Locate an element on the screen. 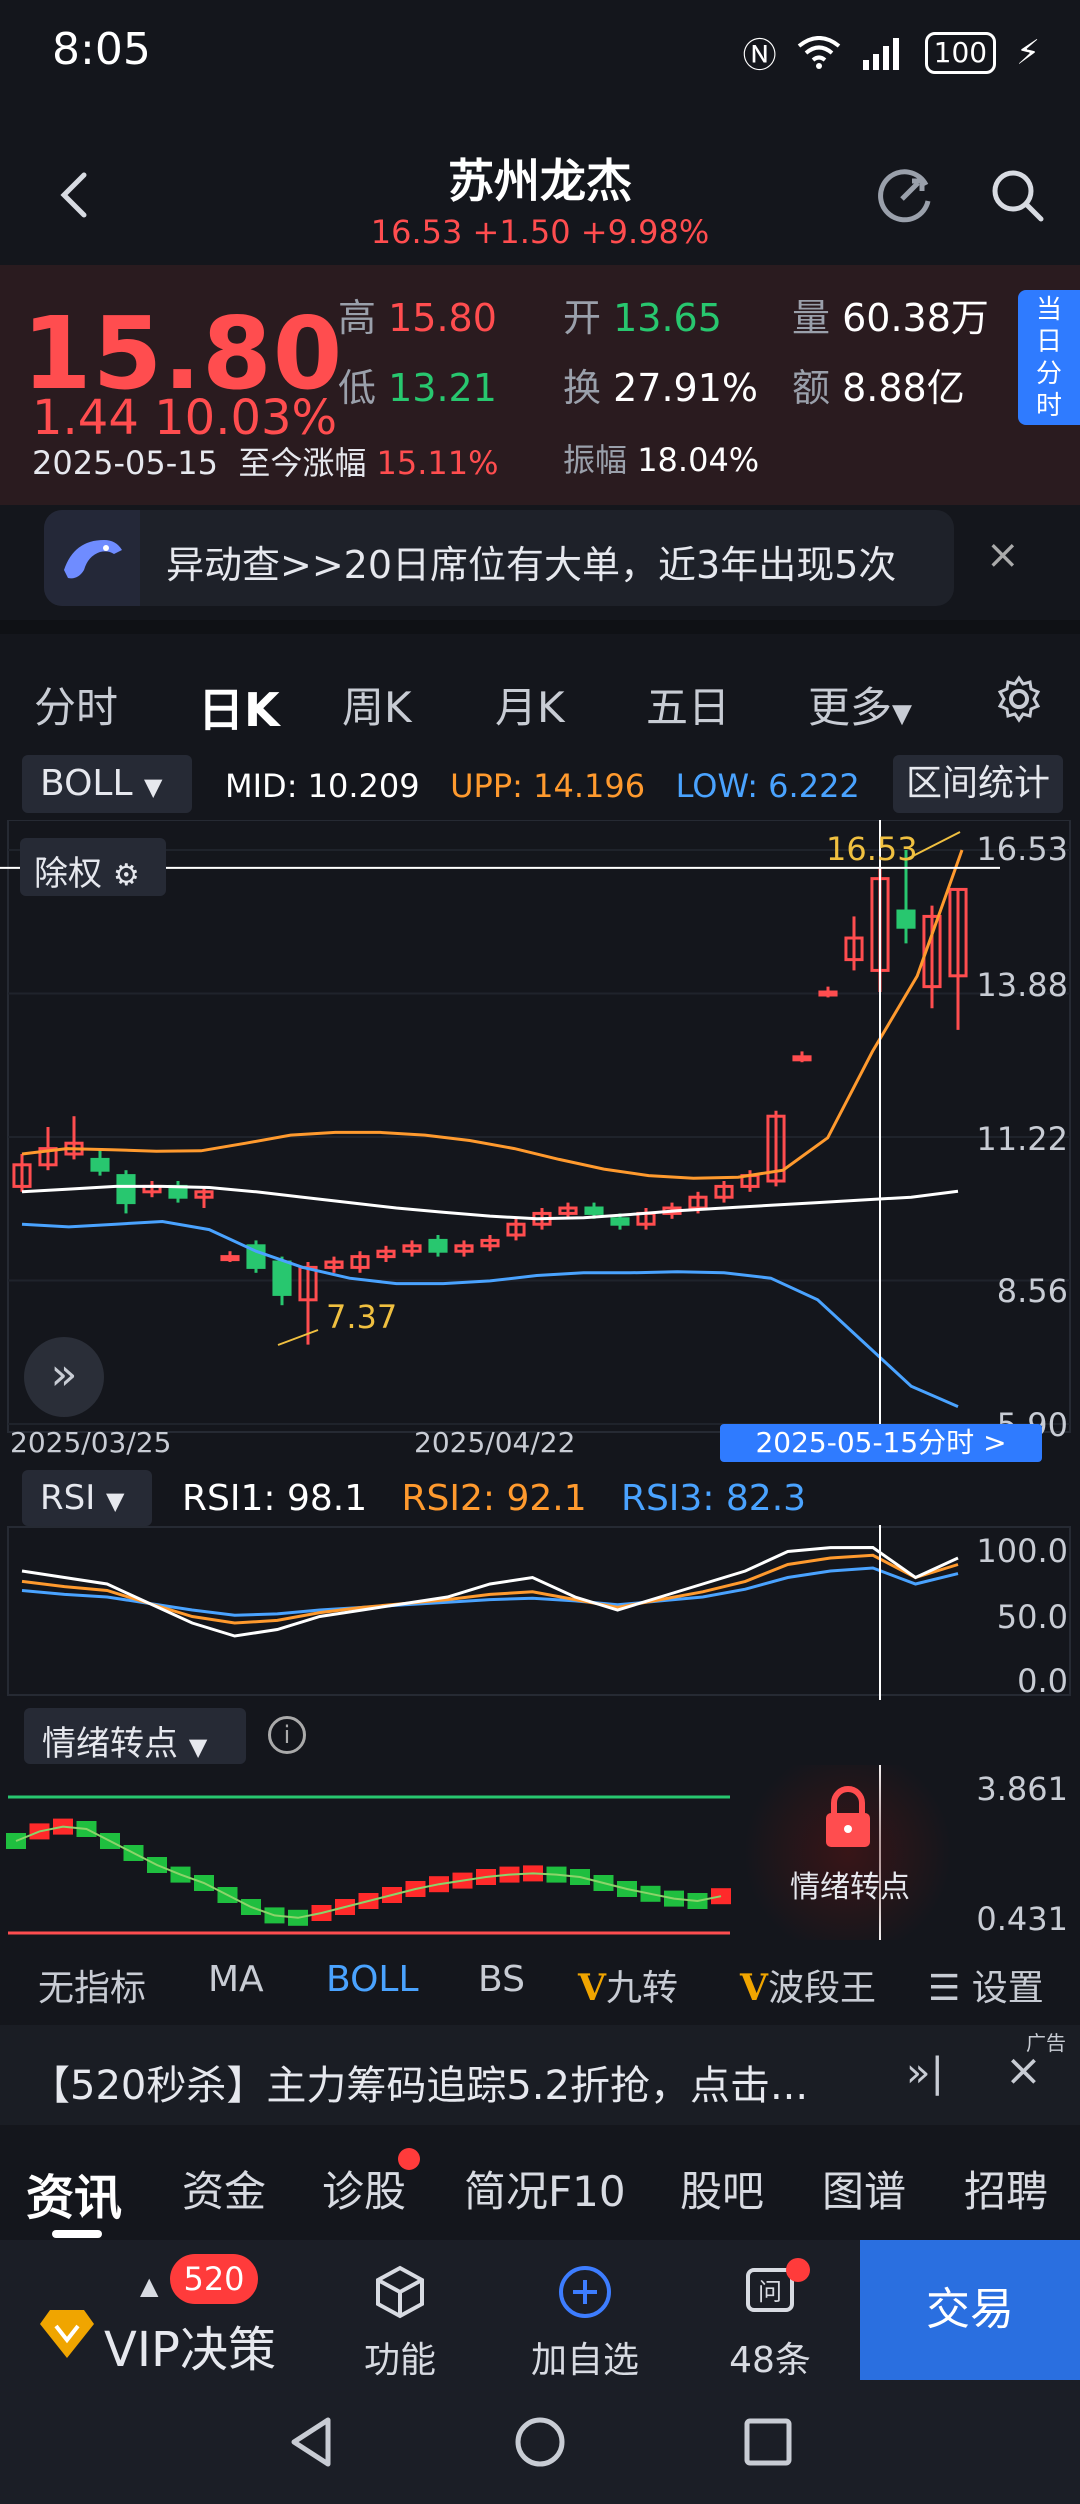 Image resolution: width=1080 pixels, height=2504 pixels. alert-banner: 异动查>>20日席位有大单，近3年出现5次 is located at coordinates (499, 558).